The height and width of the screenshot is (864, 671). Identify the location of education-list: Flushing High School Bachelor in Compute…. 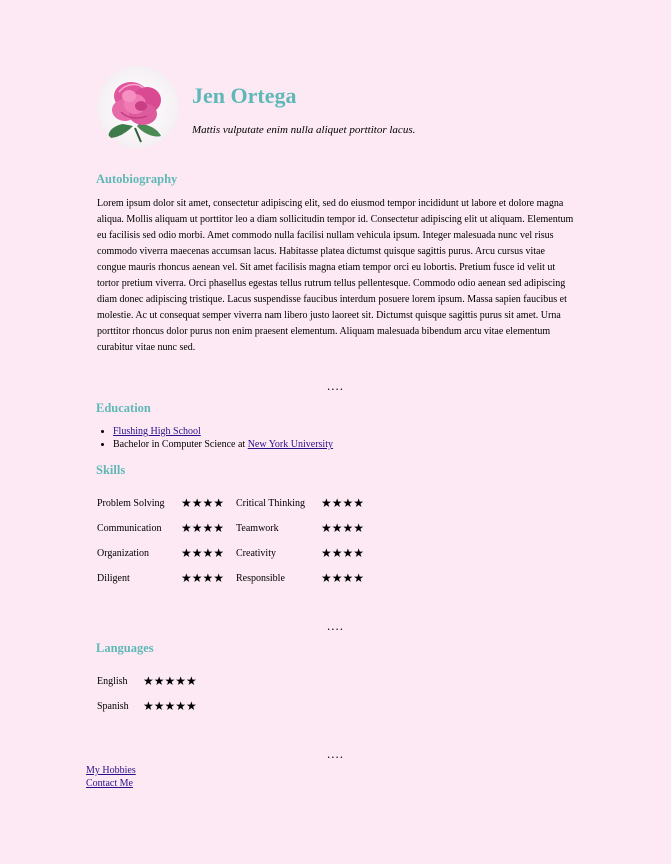
(215, 438).